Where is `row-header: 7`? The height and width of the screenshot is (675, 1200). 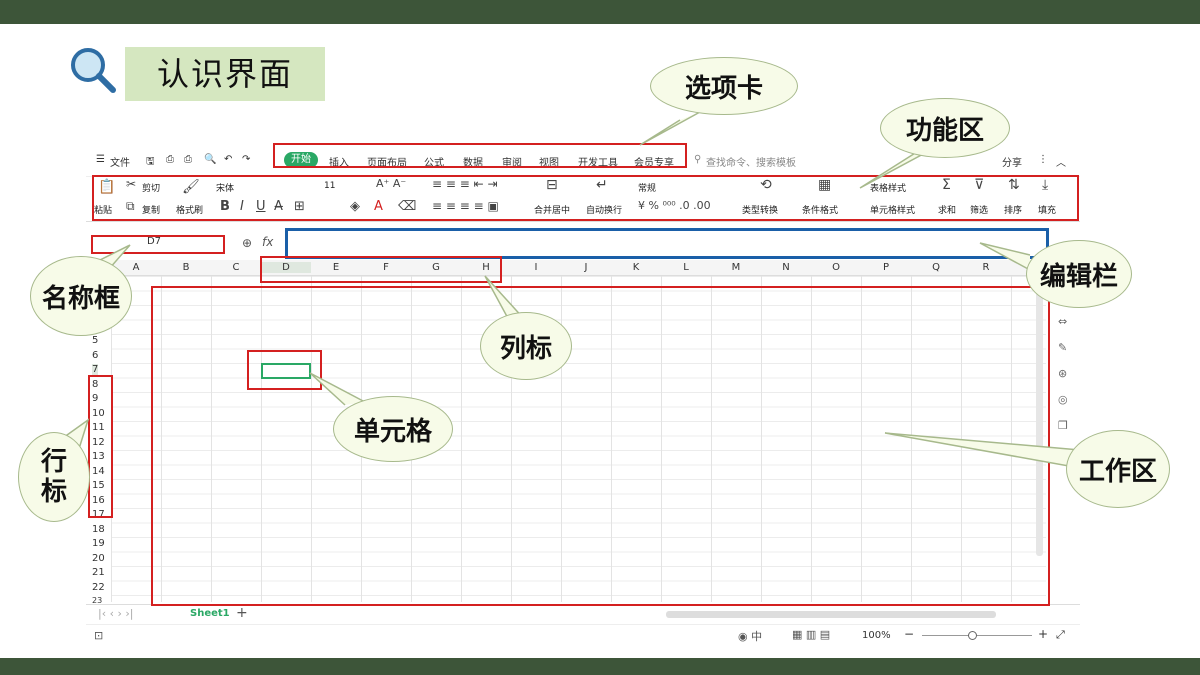
row-header: 7 is located at coordinates (95, 369).